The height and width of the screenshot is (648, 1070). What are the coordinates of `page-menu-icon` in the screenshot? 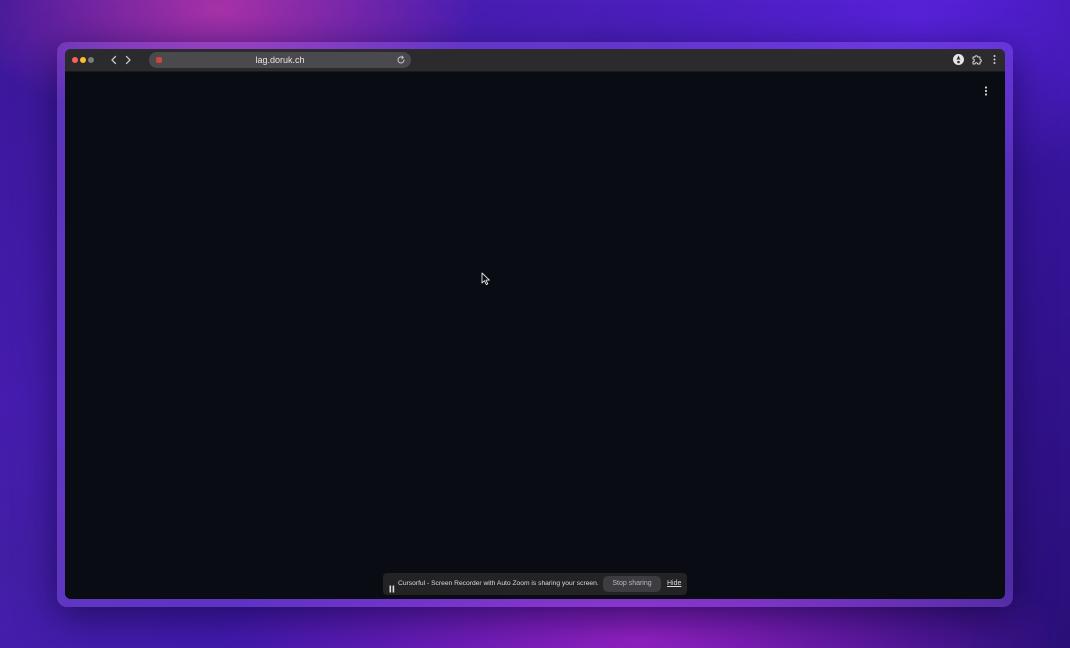 It's located at (986, 91).